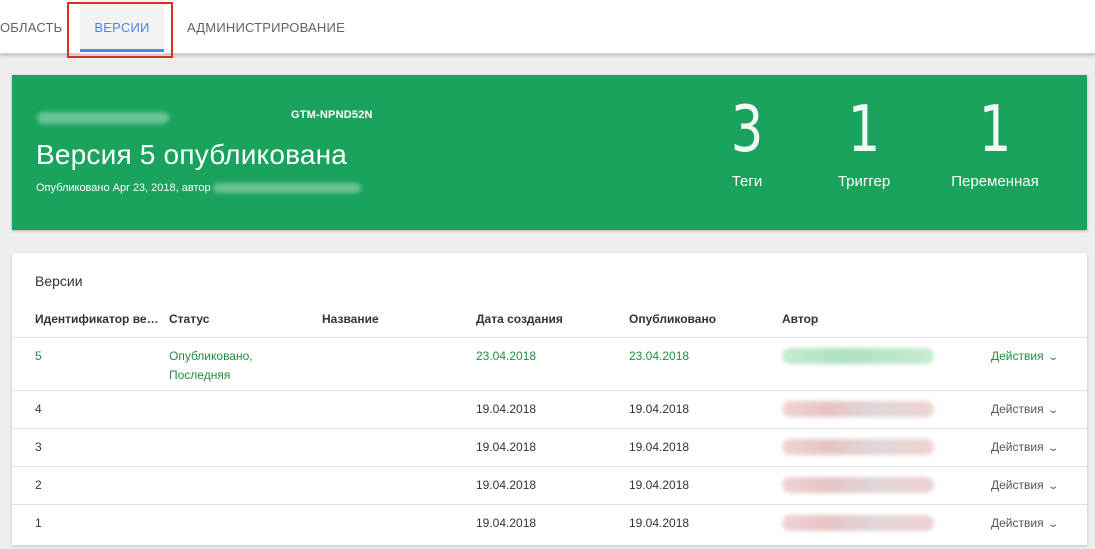  Describe the element at coordinates (38, 409) in the screenshot. I see `version-id: 4` at that location.